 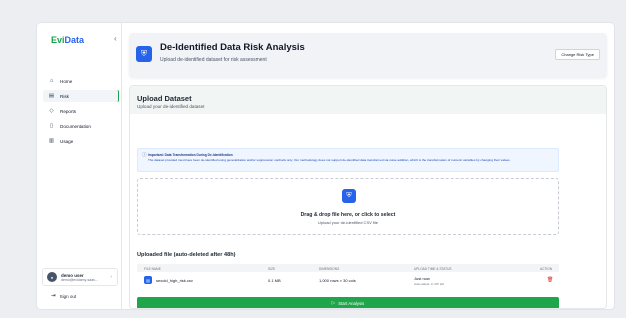 What do you see at coordinates (274, 280) in the screenshot?
I see `file-size: 0.1 MB` at bounding box center [274, 280].